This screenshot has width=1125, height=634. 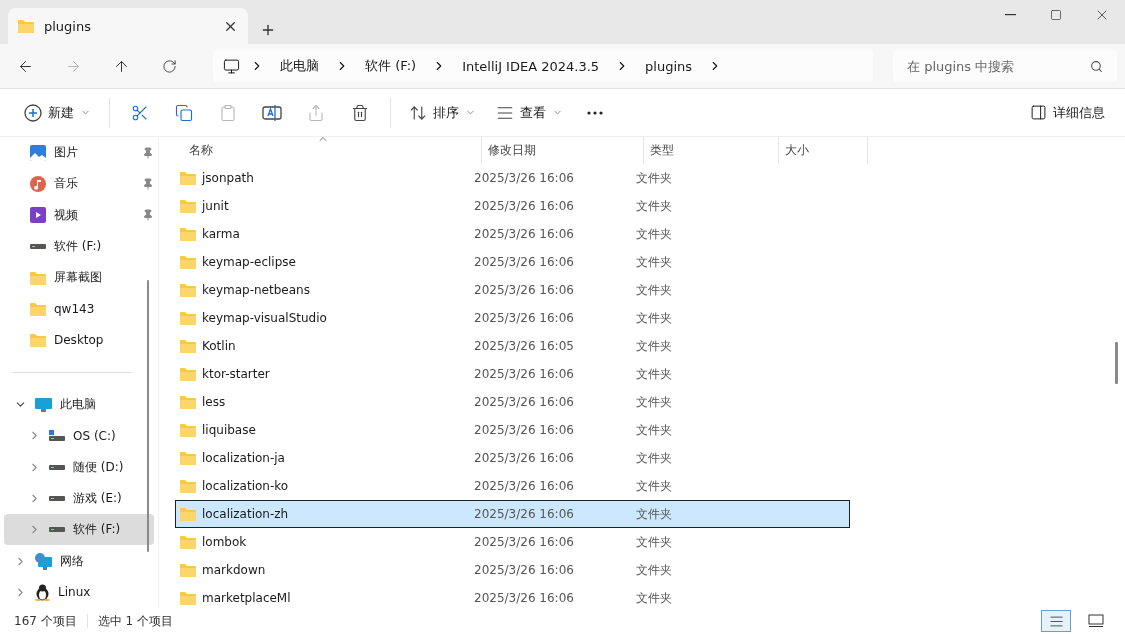 What do you see at coordinates (79, 278) in the screenshot?
I see `quick-access-item: 屏幕截图` at bounding box center [79, 278].